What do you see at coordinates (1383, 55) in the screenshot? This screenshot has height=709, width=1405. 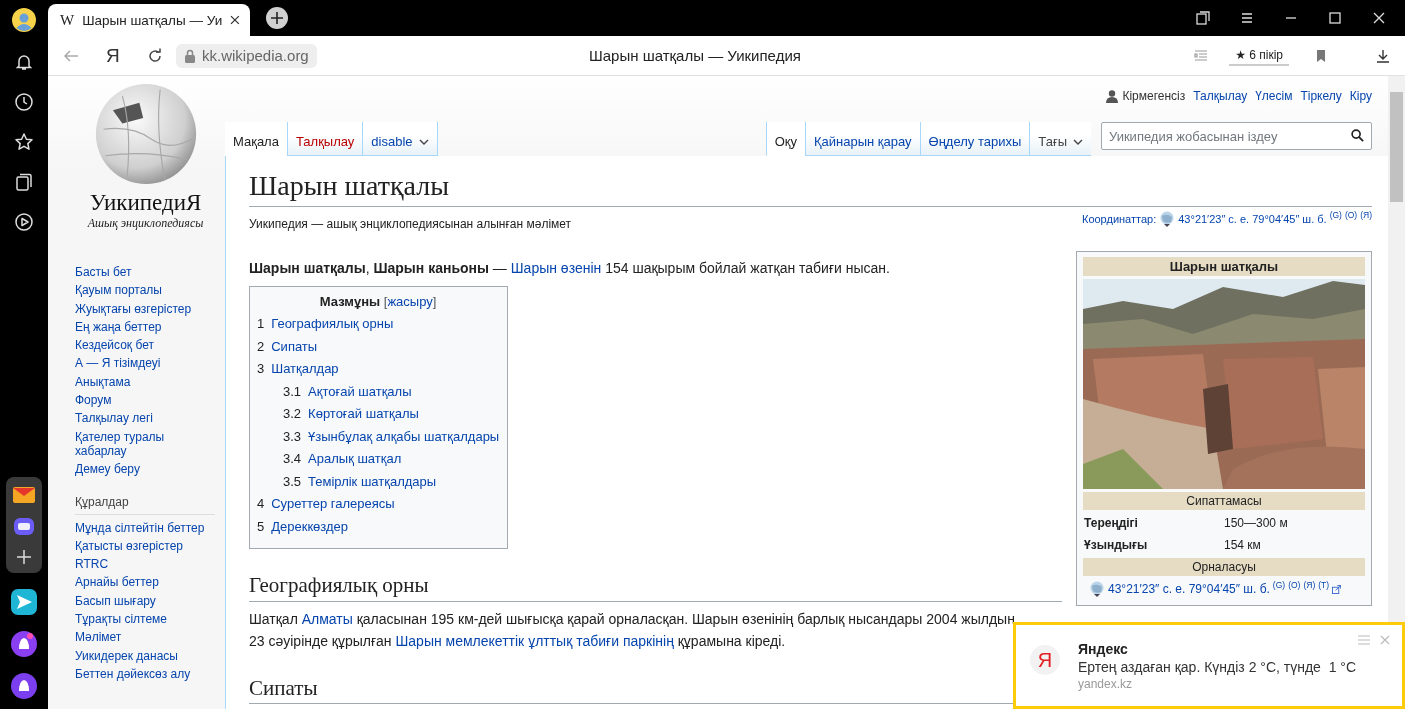 I see `download-icon` at bounding box center [1383, 55].